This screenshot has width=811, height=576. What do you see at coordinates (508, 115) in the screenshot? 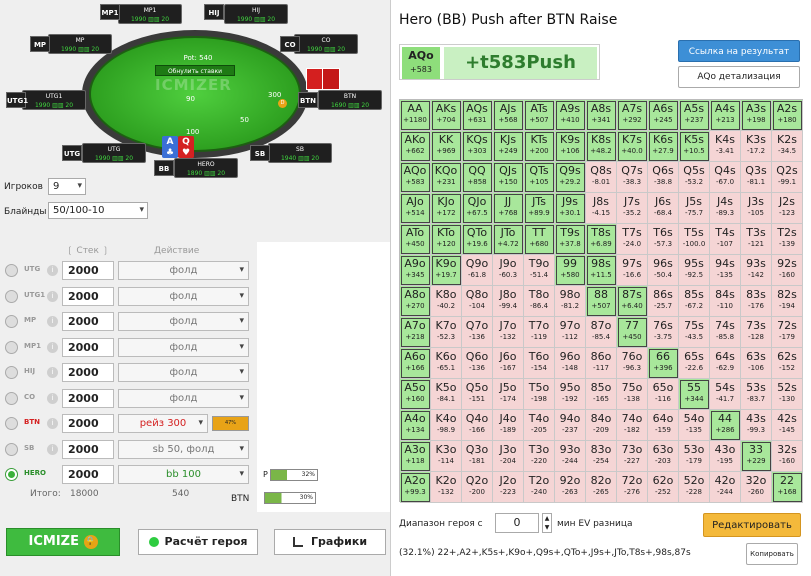
I see `range-cell: AJs +568` at bounding box center [508, 115].